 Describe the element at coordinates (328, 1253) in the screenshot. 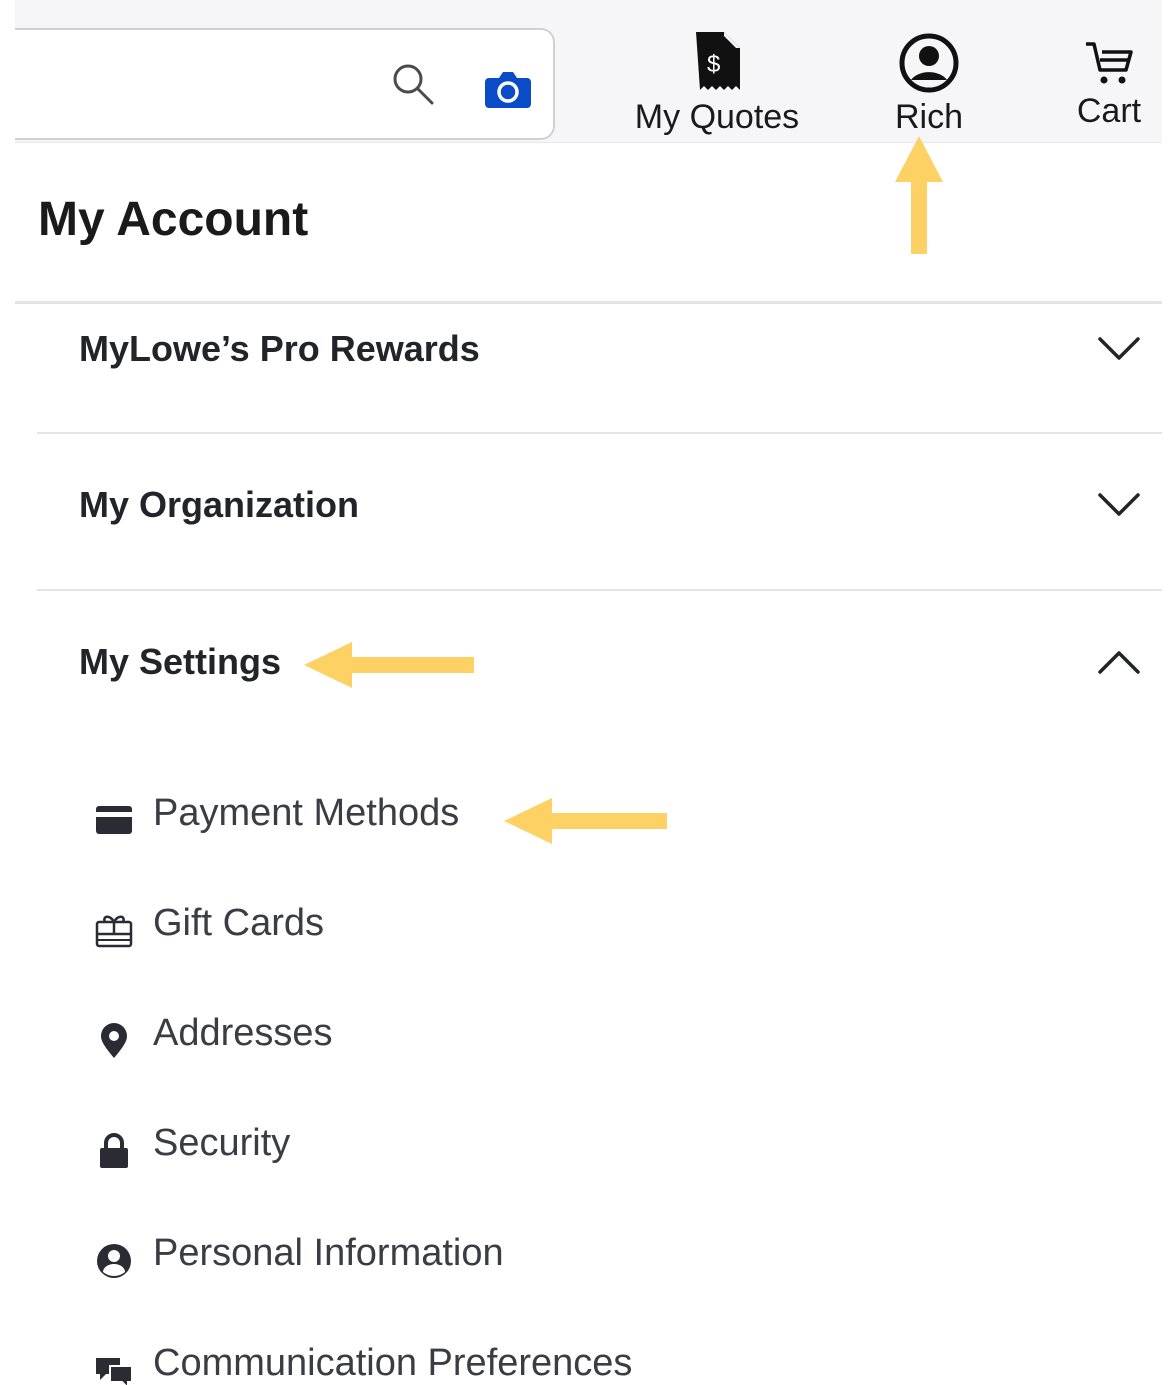

I see `settings-item-label: Personal Information` at that location.